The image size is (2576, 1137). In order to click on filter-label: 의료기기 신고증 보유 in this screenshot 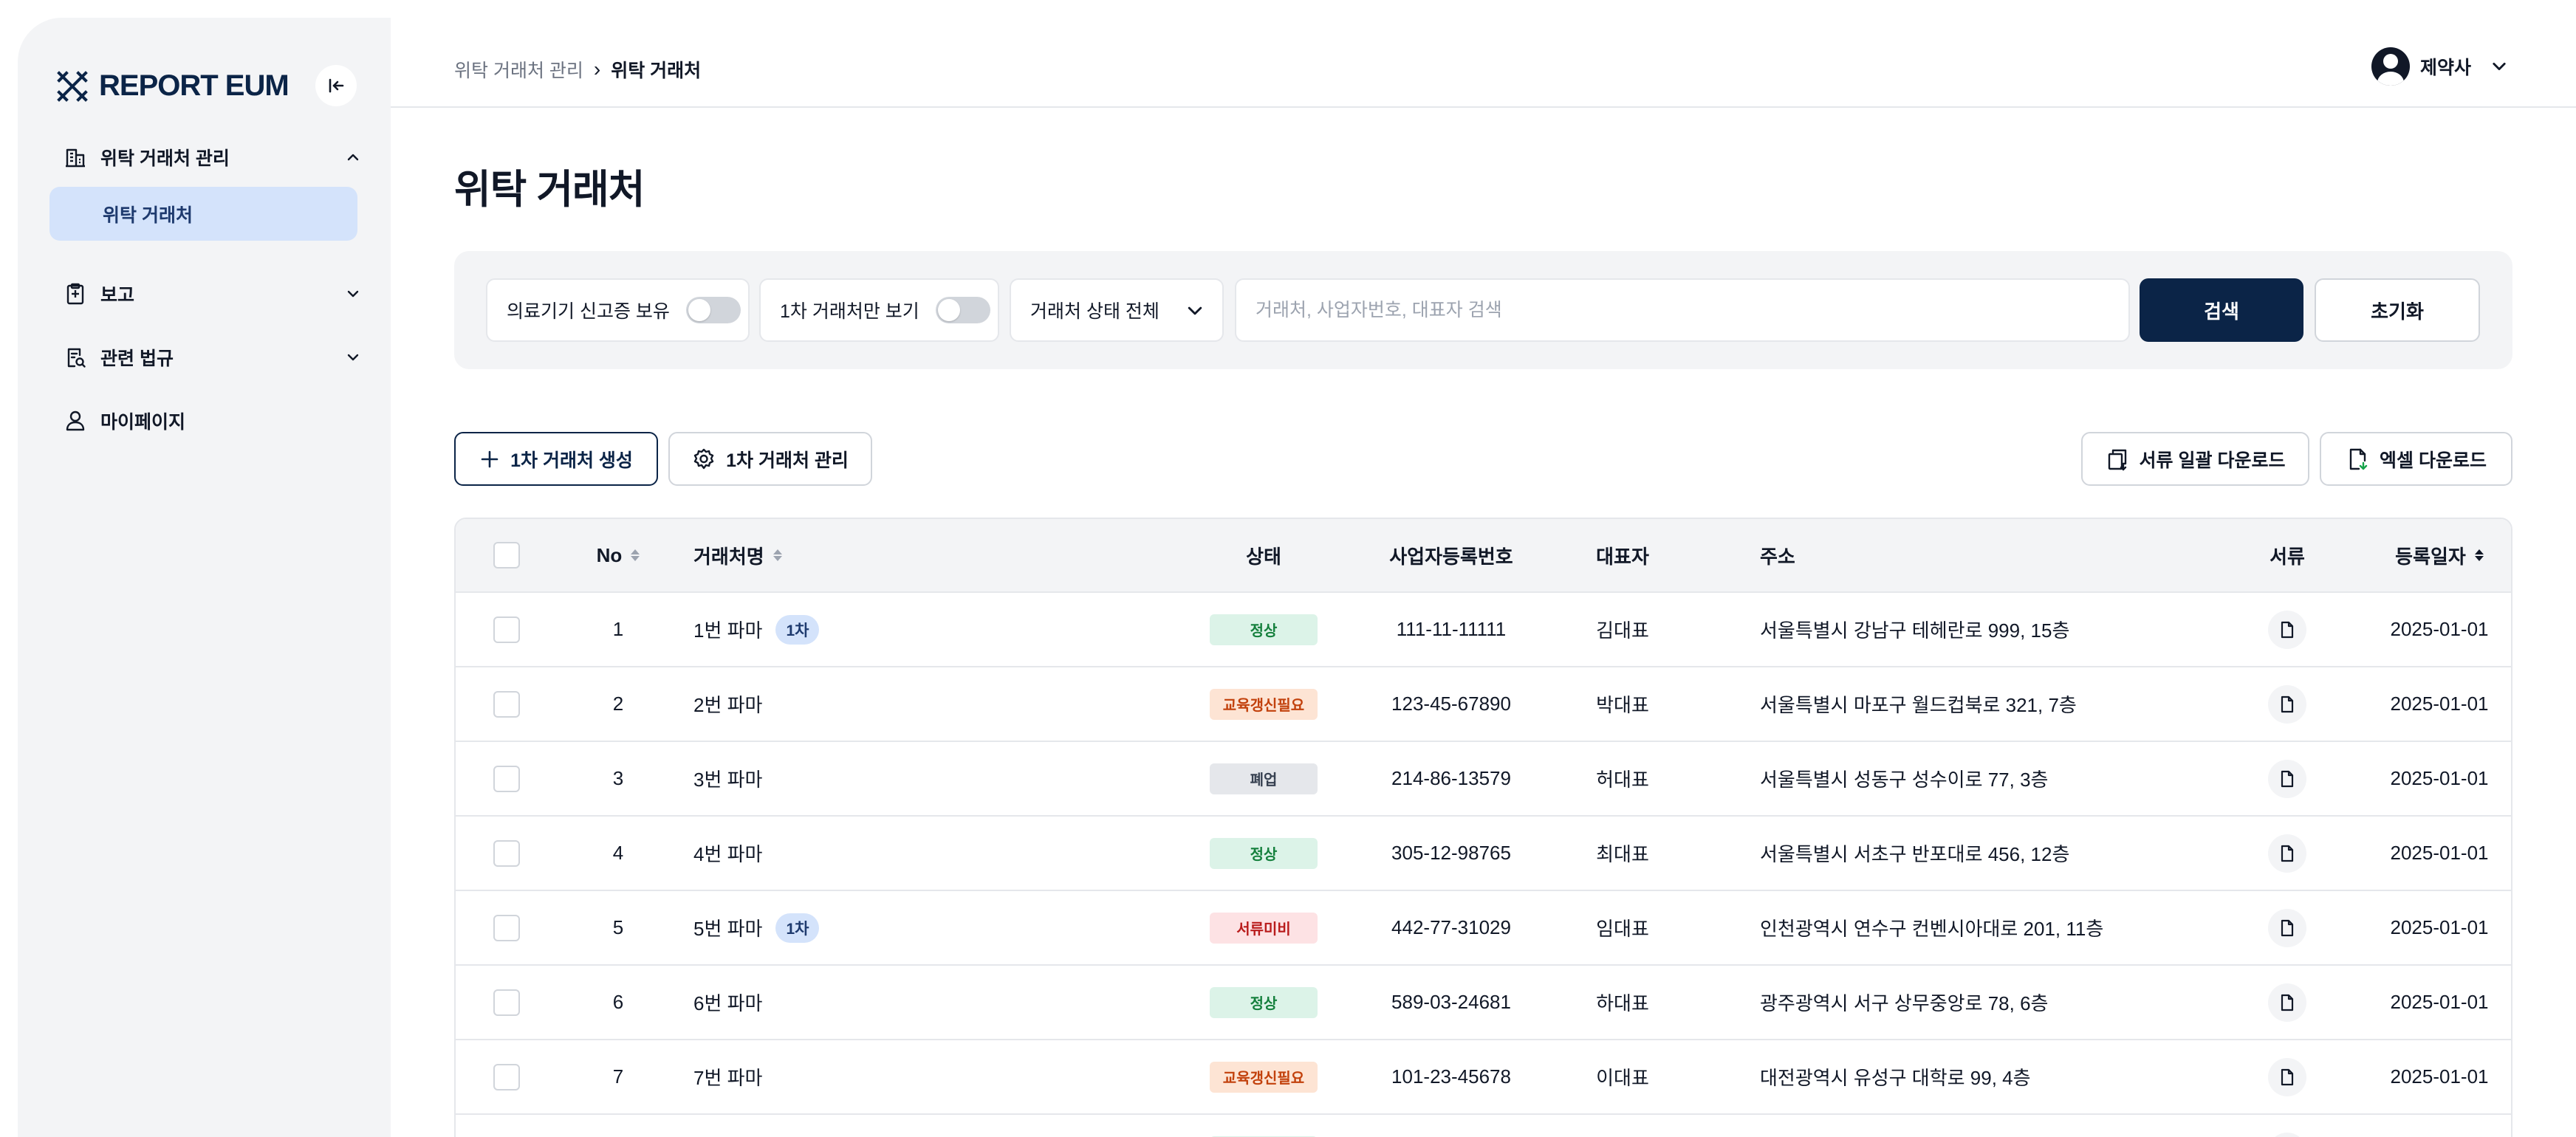, I will do `click(588, 311)`.